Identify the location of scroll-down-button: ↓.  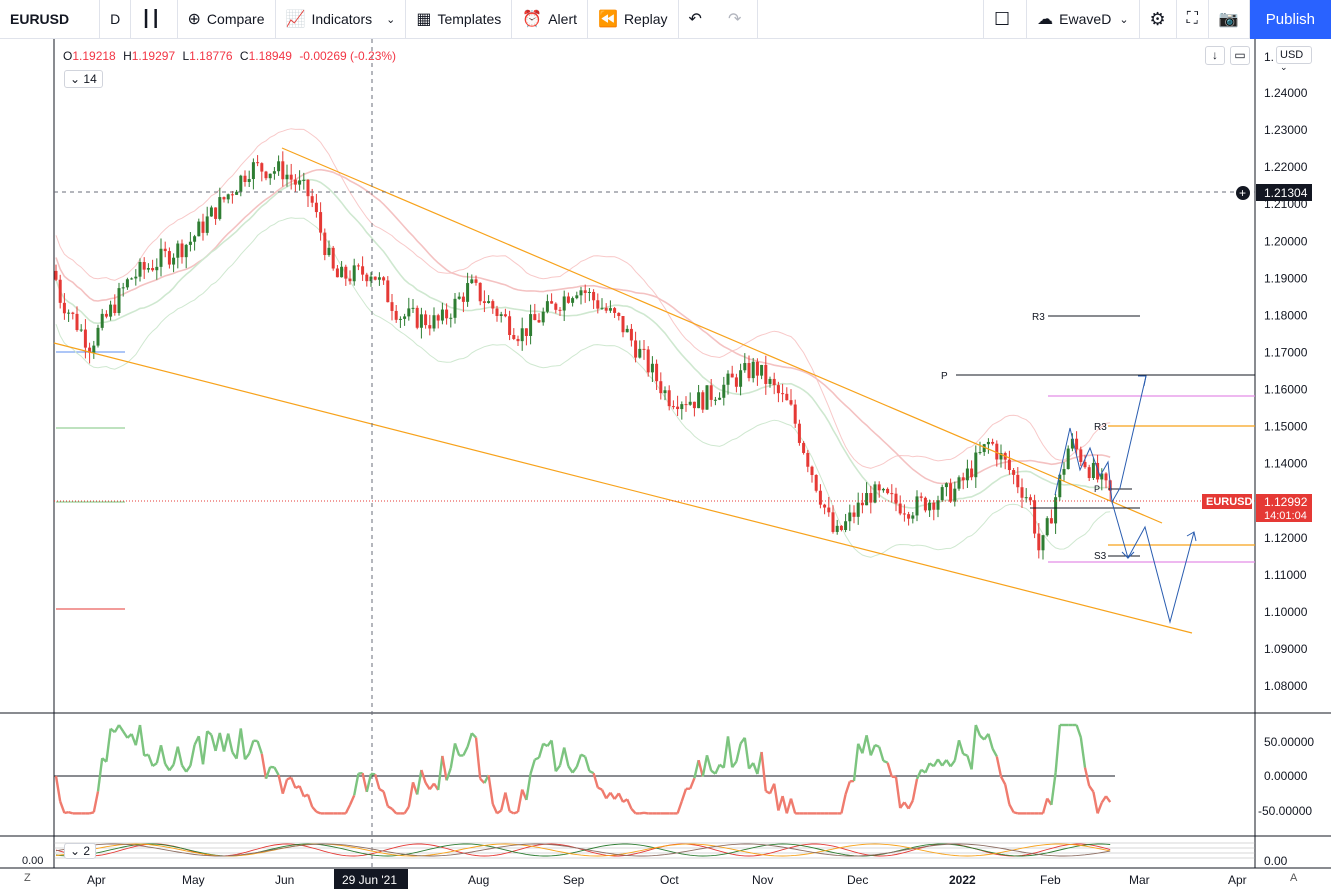
(1215, 55).